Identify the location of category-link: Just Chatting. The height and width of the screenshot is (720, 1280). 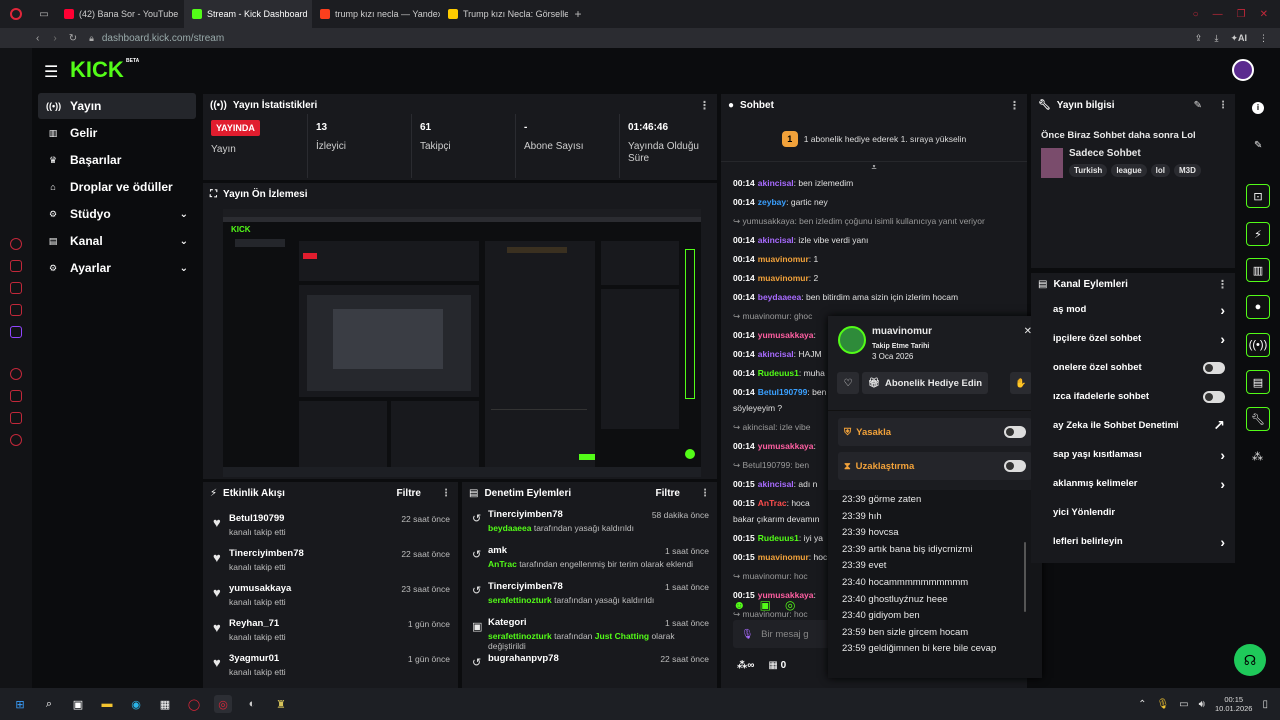
(622, 636).